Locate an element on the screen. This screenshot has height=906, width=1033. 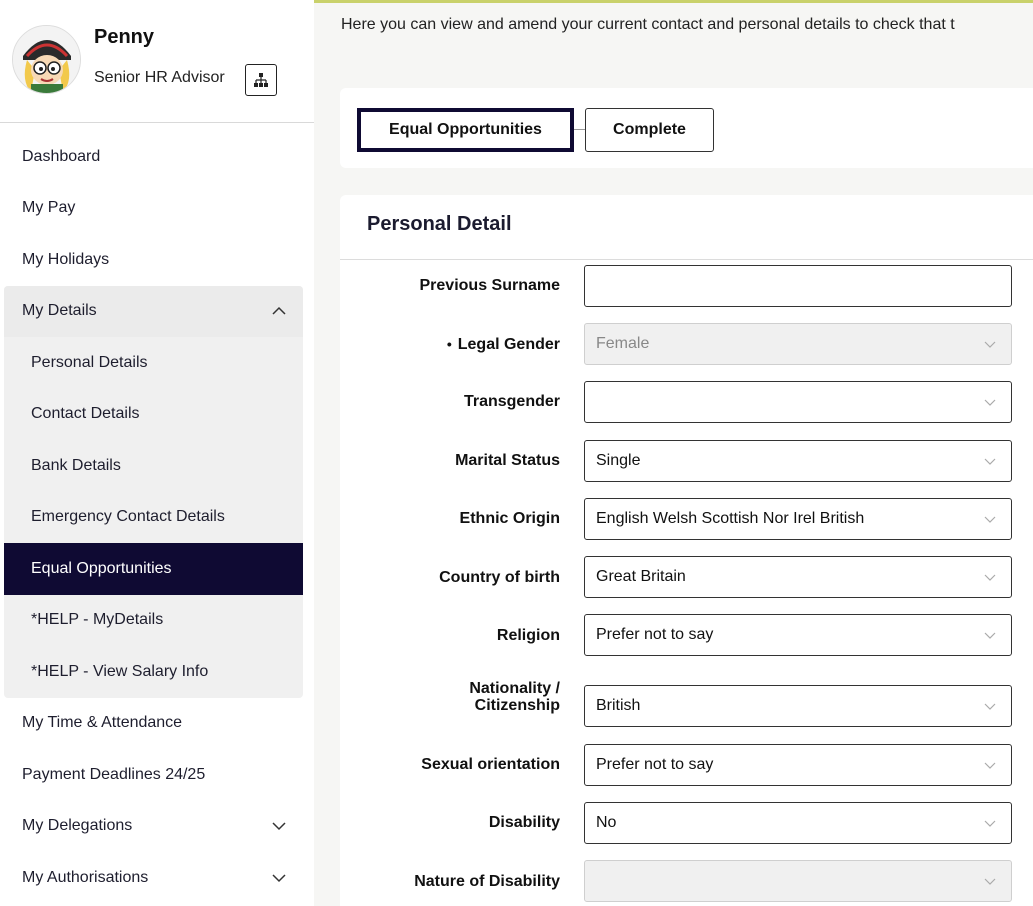
sidebar-item-bank-details: Bank Details is located at coordinates (153, 466).